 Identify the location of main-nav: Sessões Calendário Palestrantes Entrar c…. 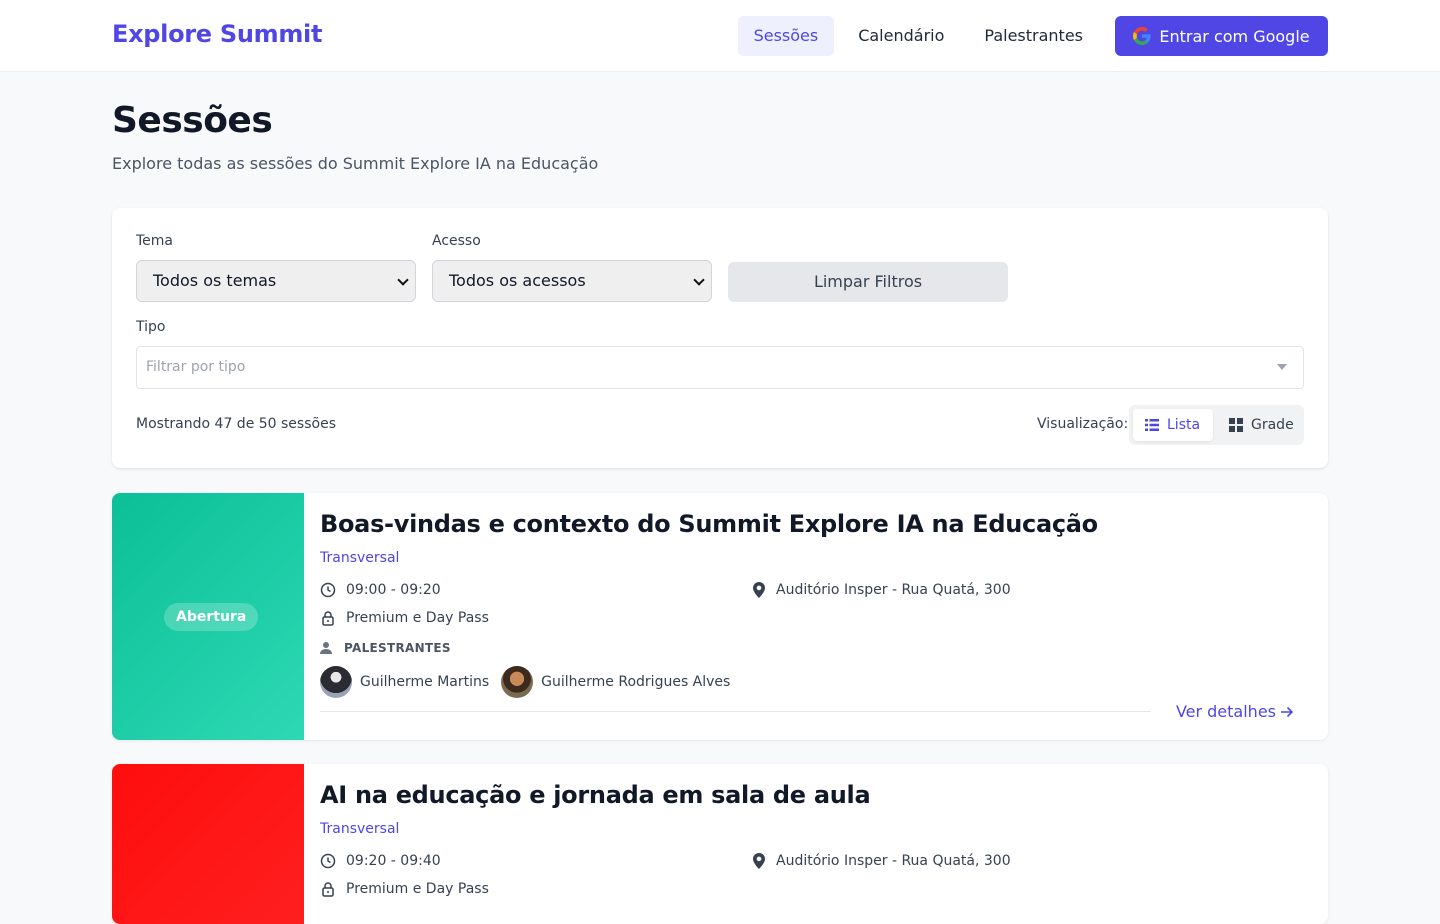
(1029, 36).